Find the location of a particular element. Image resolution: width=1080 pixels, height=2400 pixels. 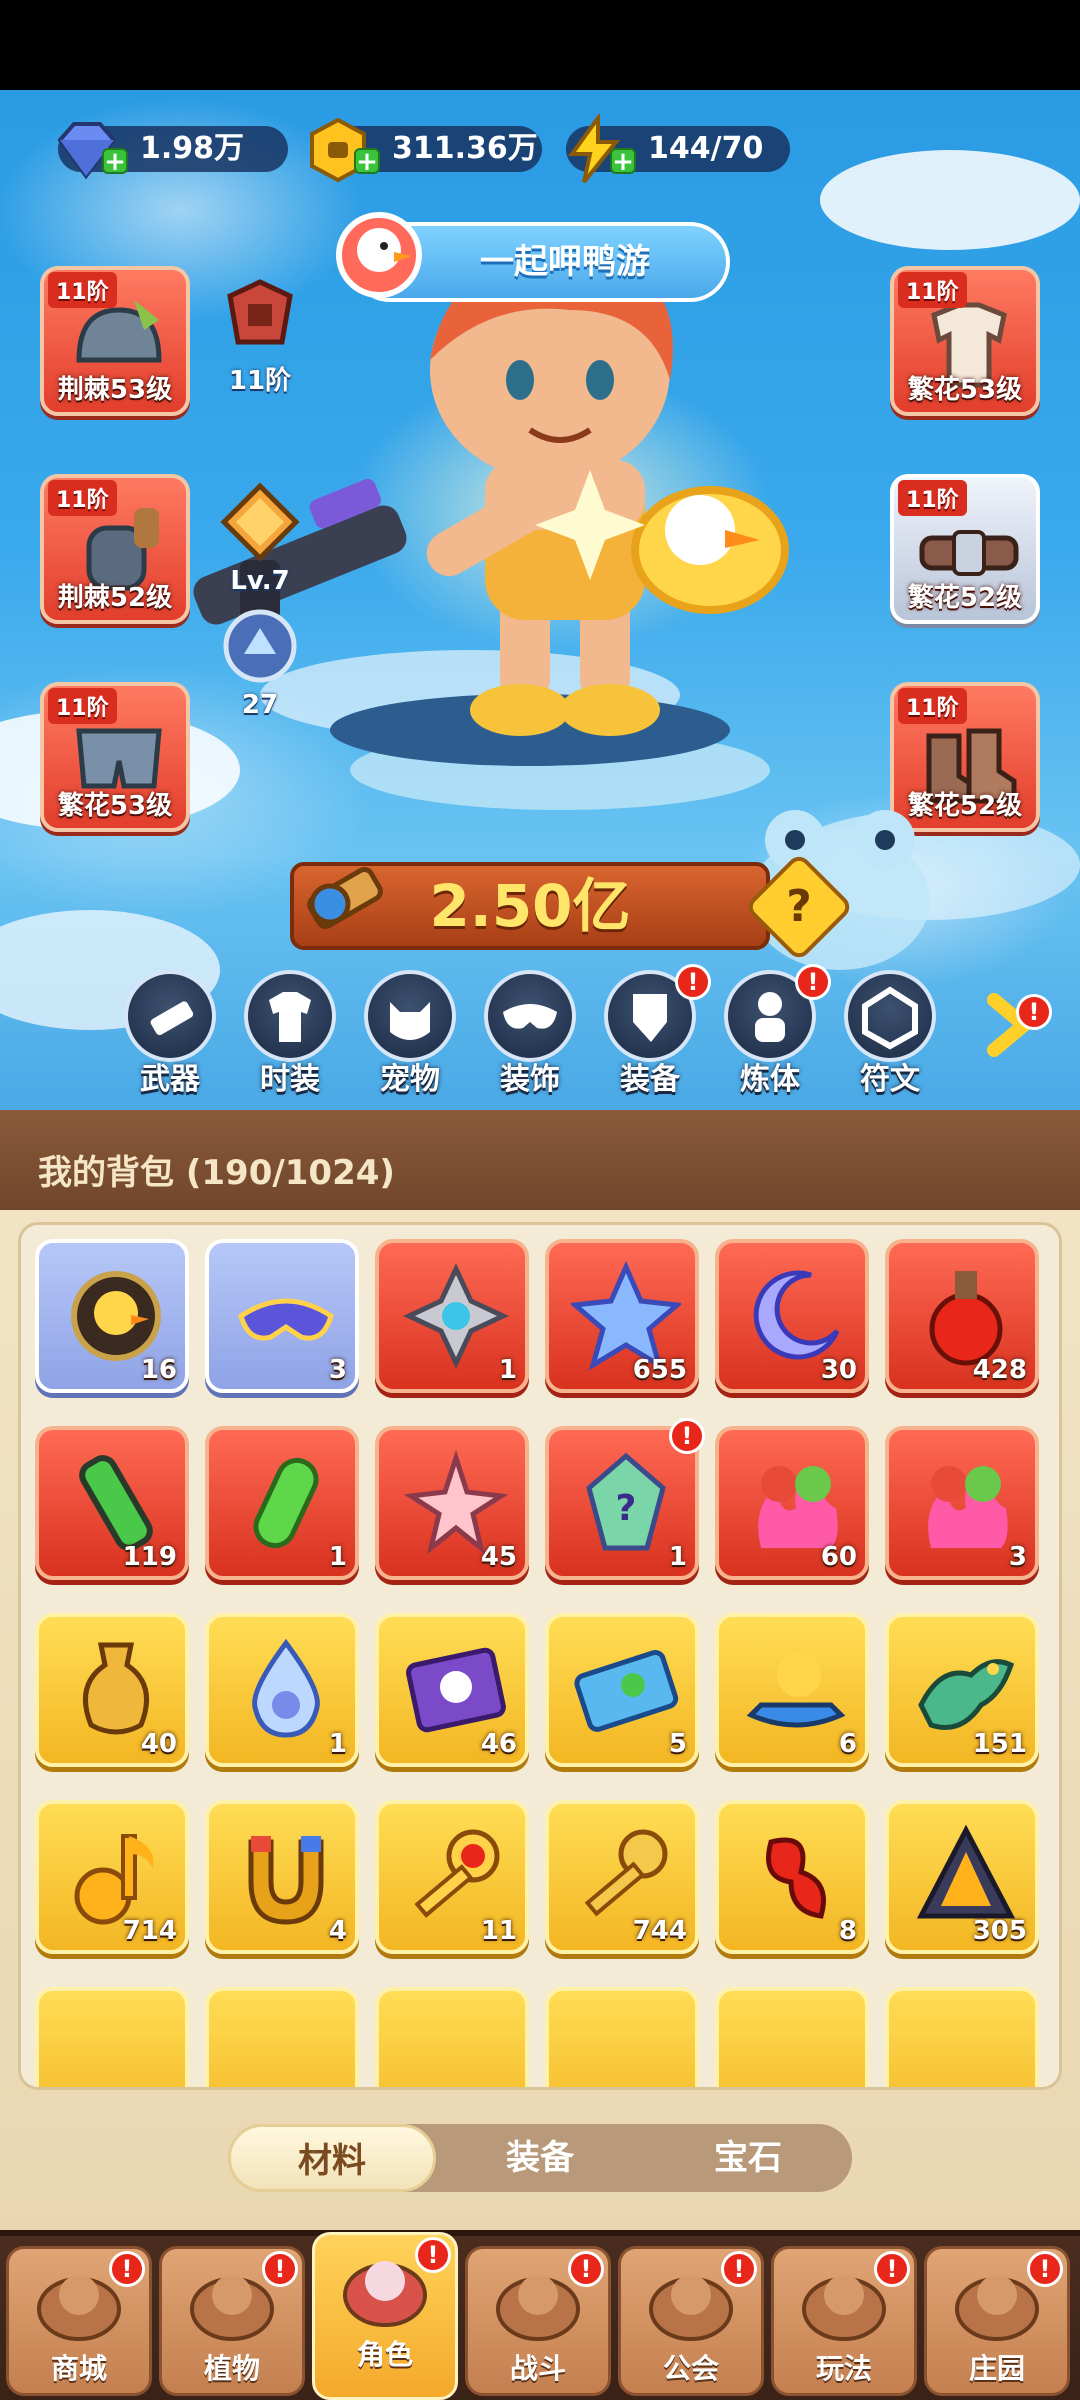

feature-weapon: 武器 is located at coordinates (170, 1033).